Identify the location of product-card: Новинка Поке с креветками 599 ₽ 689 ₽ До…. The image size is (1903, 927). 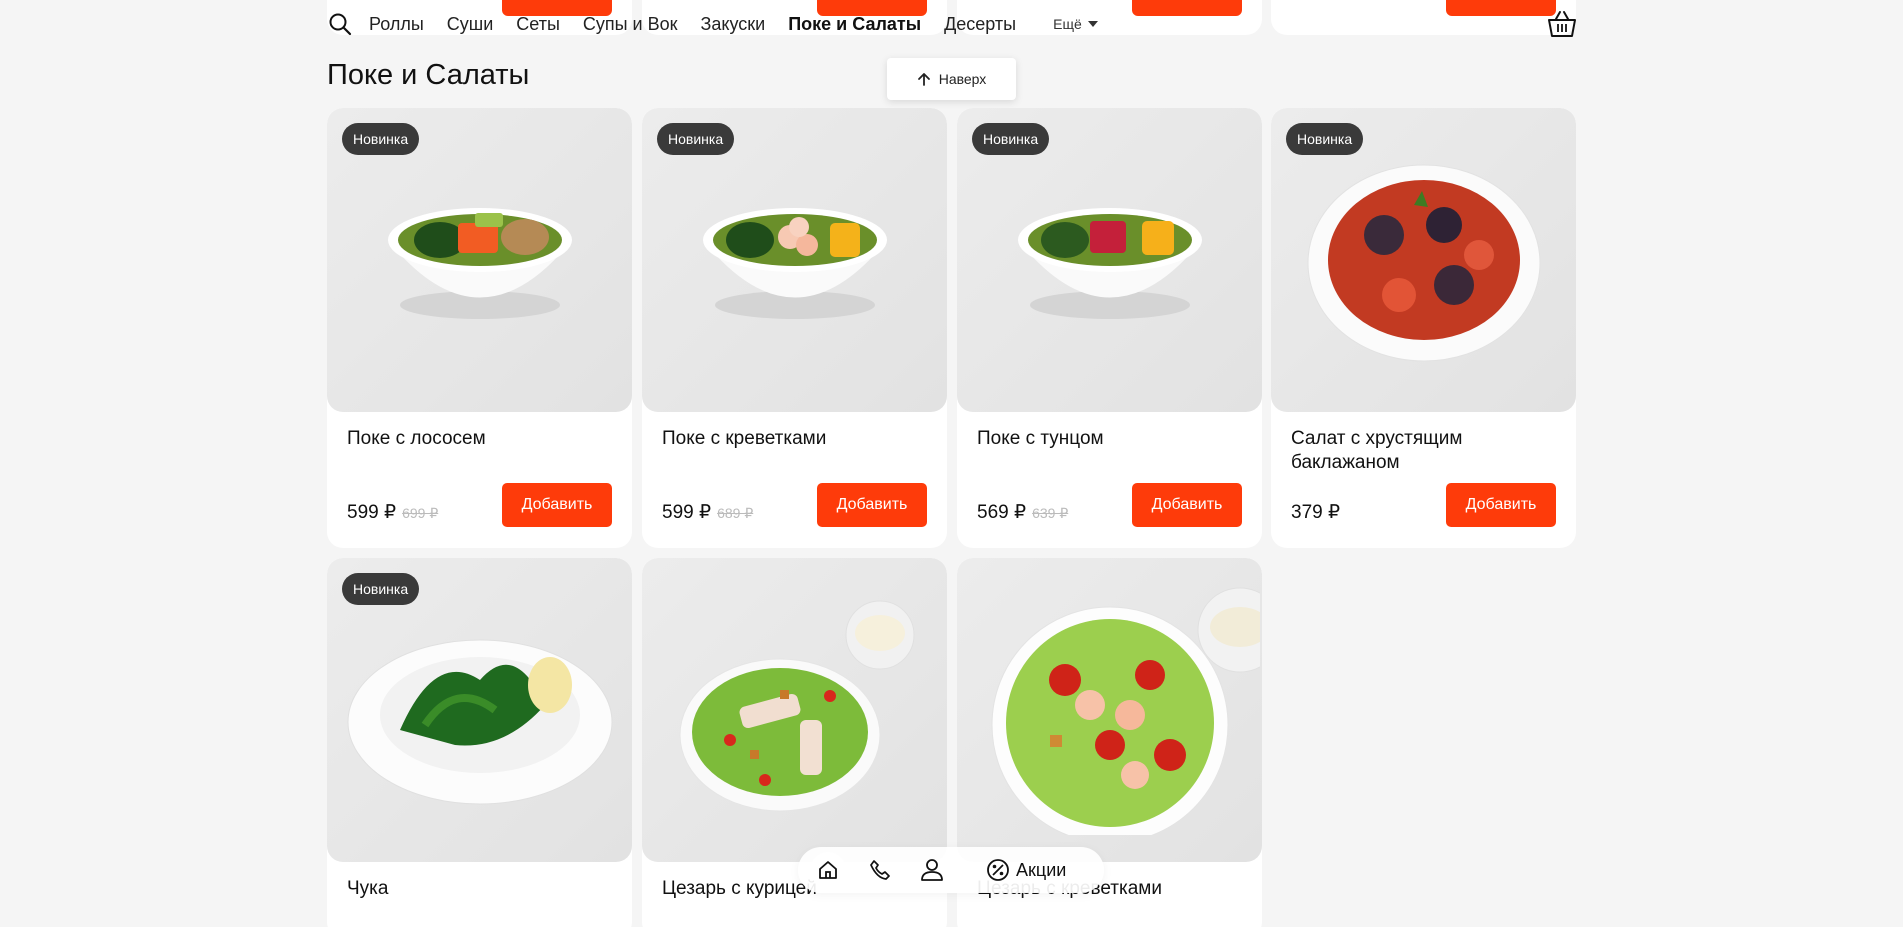
(794, 328).